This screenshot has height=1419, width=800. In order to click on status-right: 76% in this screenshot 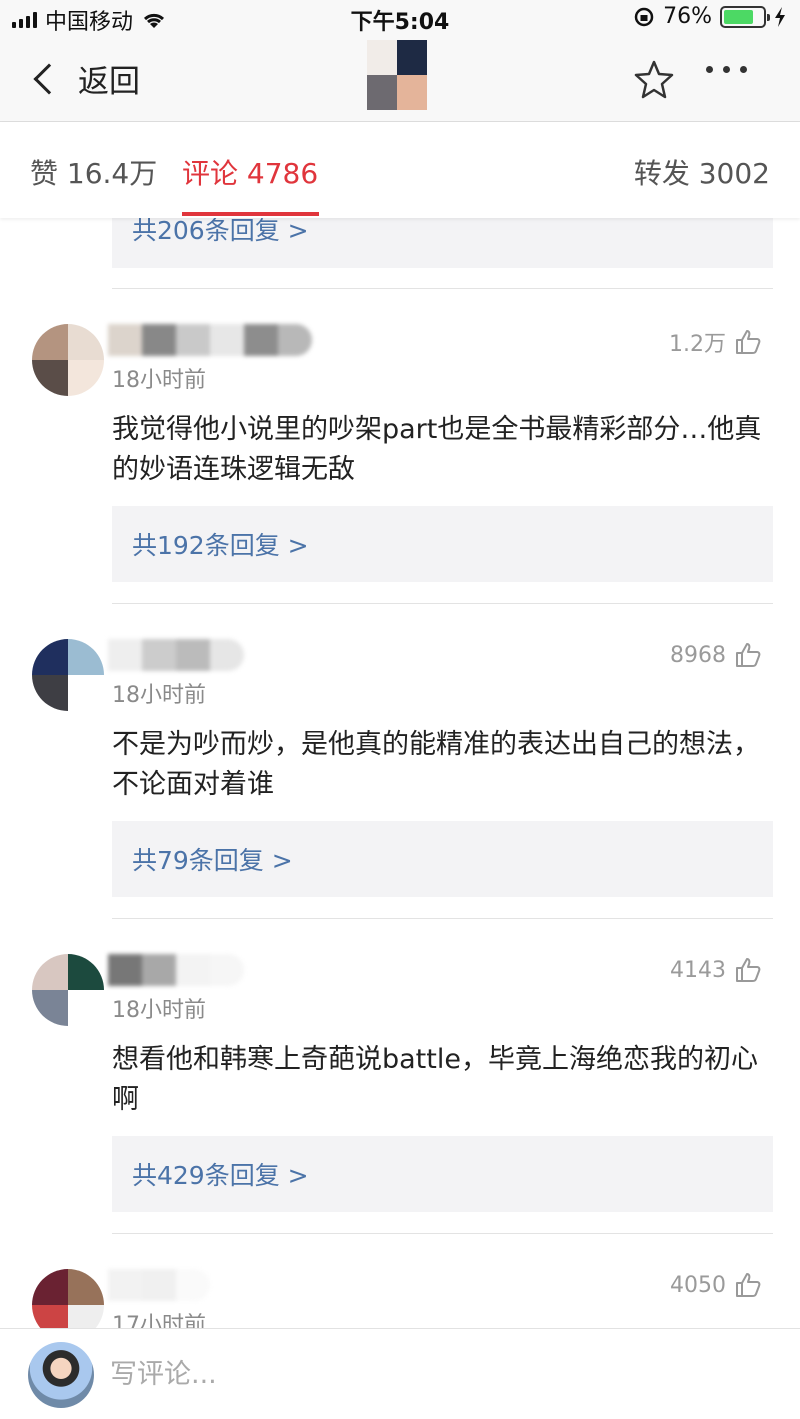, I will do `click(709, 16)`.